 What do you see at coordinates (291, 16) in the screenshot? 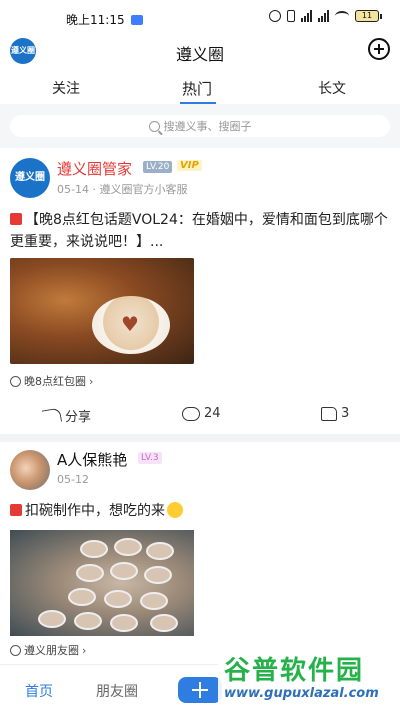
I see `vibrate-icon` at bounding box center [291, 16].